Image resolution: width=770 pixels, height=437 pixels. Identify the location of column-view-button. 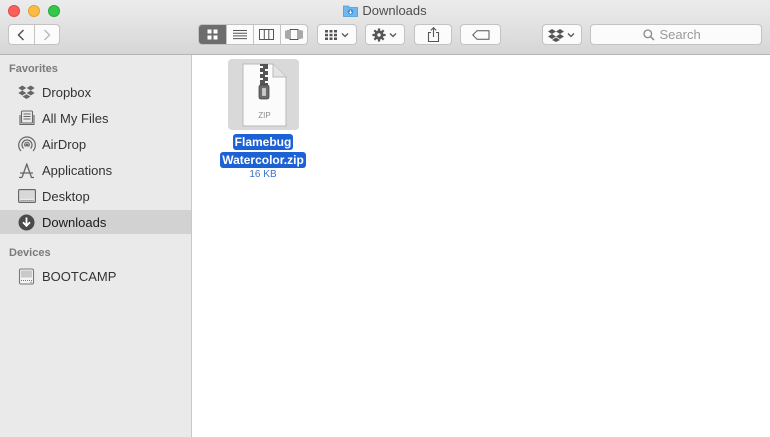
(266, 34).